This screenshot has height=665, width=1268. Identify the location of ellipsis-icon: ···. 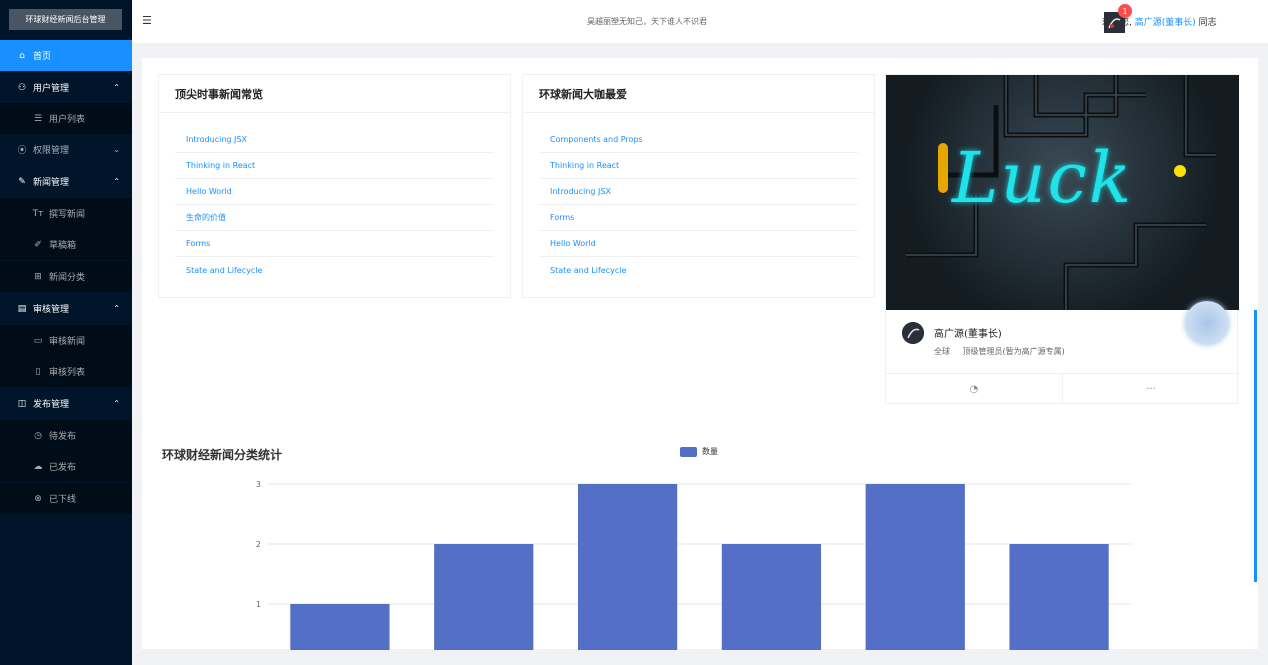
(1150, 389).